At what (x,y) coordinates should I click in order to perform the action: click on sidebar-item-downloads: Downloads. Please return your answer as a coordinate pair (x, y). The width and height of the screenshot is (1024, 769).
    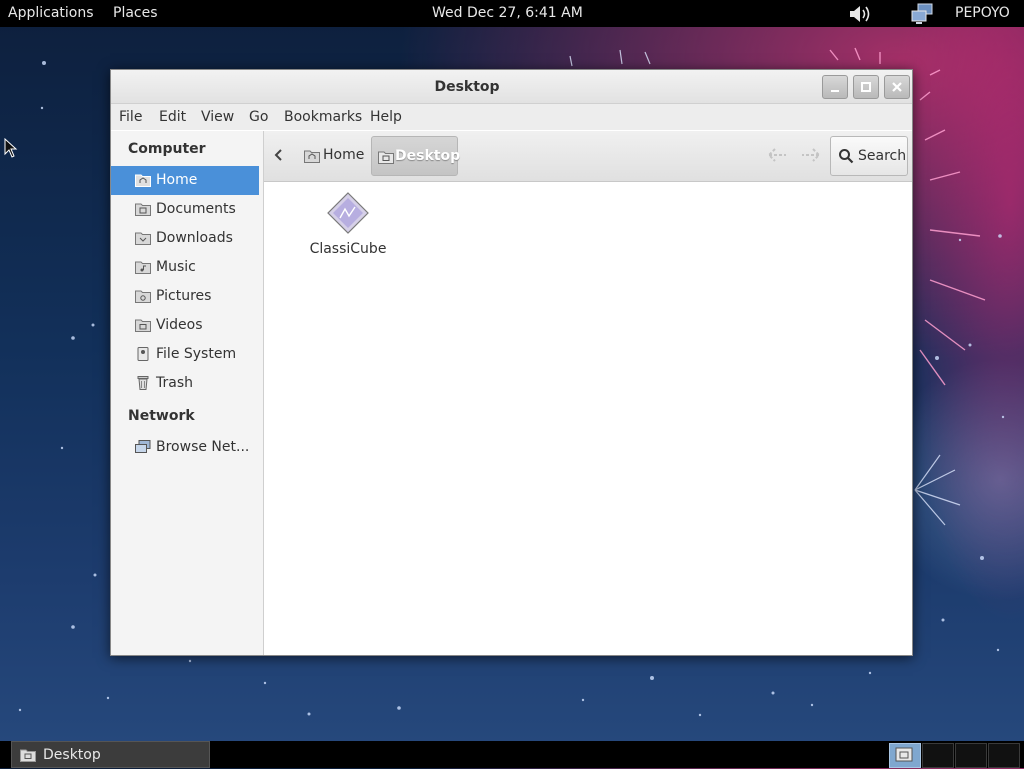
    Looking at the image, I should click on (185, 238).